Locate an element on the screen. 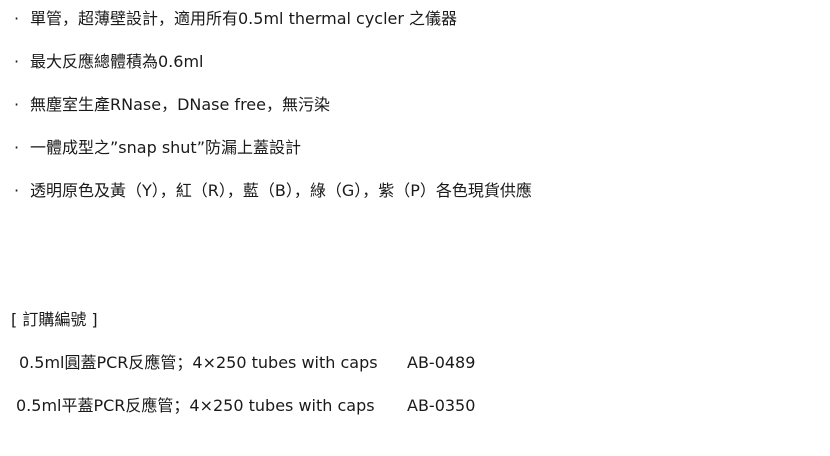 Image resolution: width=830 pixels, height=456 pixels. feature-item: · 最大反應總體積為0.6ml is located at coordinates (108, 62).